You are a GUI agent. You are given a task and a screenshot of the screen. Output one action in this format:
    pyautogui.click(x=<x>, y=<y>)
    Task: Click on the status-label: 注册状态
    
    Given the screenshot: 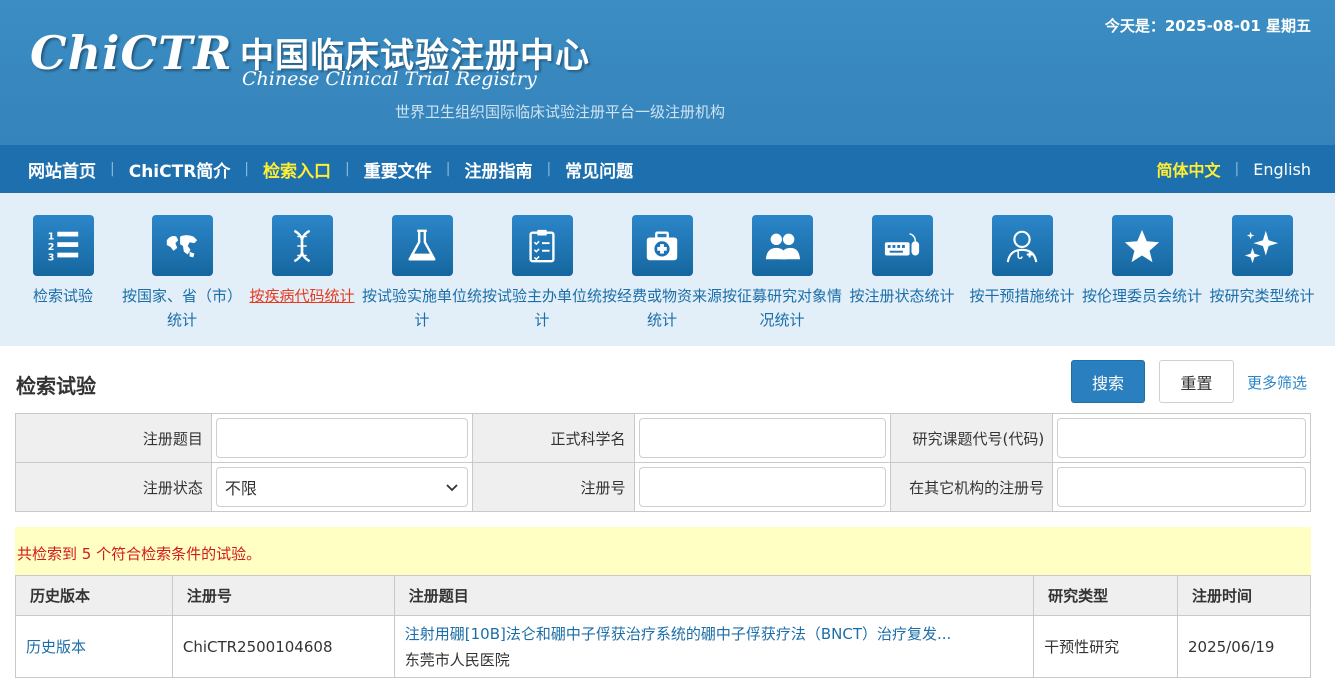 What is the action you would take?
    pyautogui.click(x=113, y=487)
    